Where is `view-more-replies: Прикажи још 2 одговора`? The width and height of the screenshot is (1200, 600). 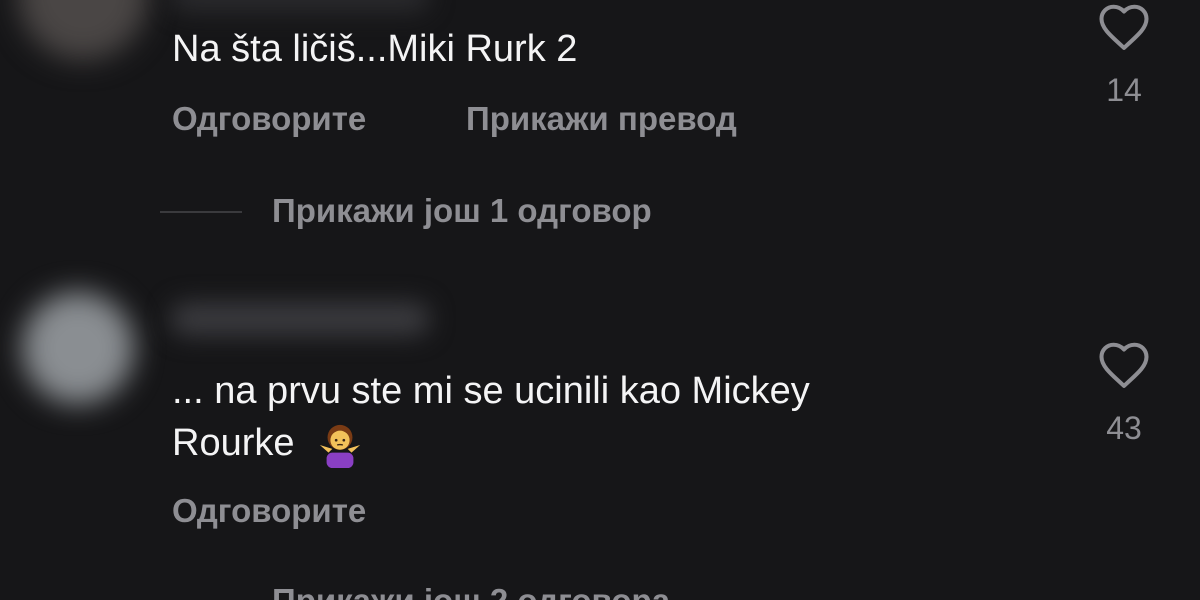
view-more-replies: Прикажи још 2 одговора is located at coordinates (510, 591).